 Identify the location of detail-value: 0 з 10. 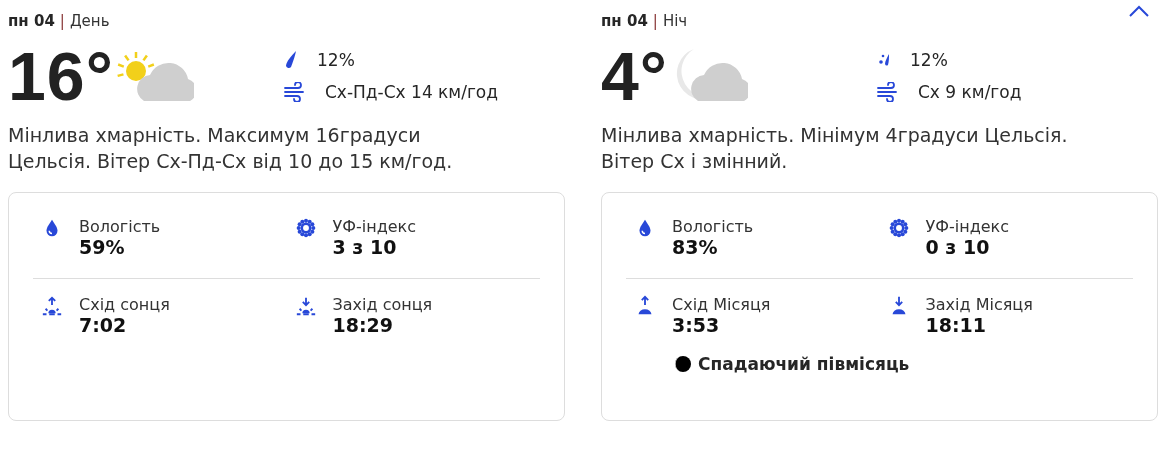
(958, 247).